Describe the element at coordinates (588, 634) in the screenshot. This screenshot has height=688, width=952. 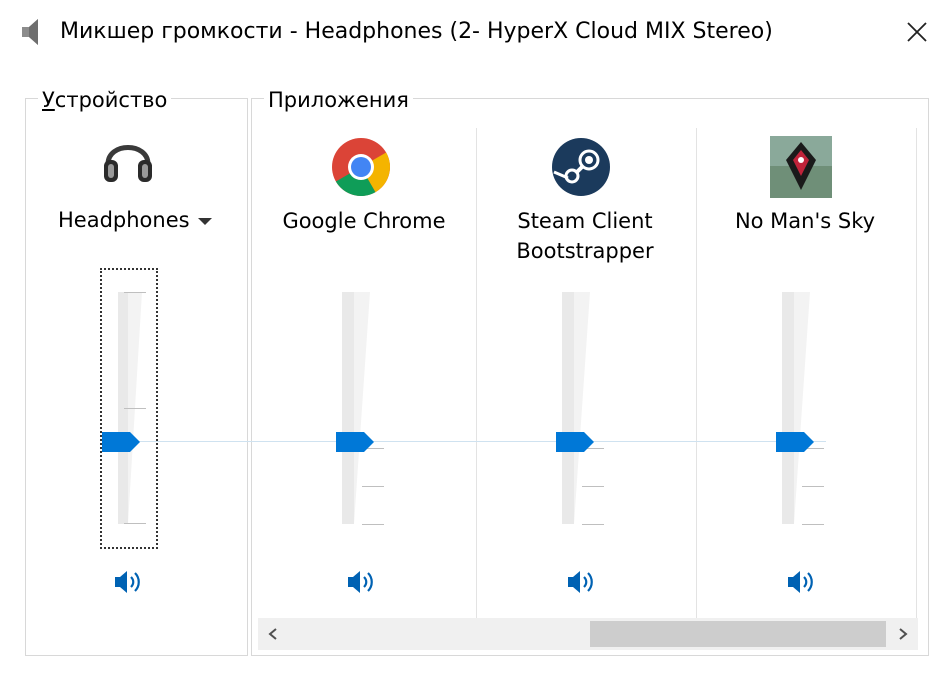
I see `horizontal-scrollbar` at that location.